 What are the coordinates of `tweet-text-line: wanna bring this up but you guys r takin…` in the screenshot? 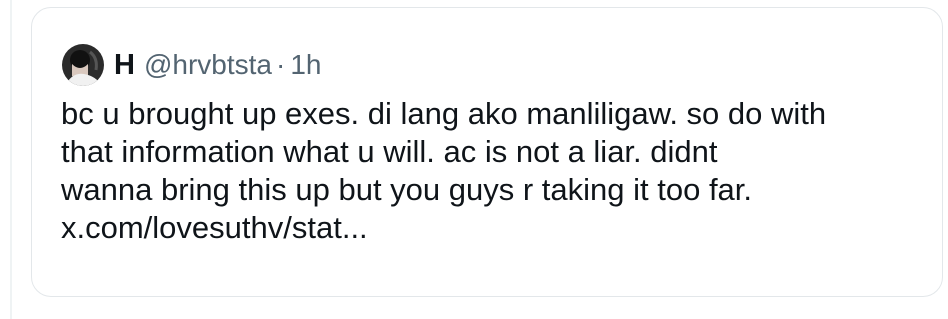 It's located at (407, 189).